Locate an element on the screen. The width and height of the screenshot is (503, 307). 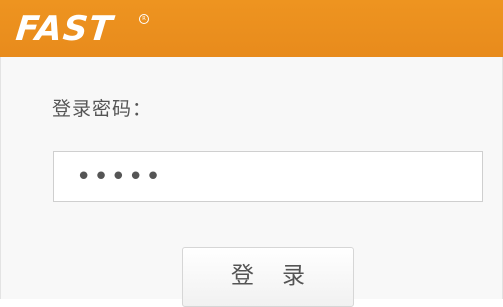
password-label: 登录密码： is located at coordinates (102, 109).